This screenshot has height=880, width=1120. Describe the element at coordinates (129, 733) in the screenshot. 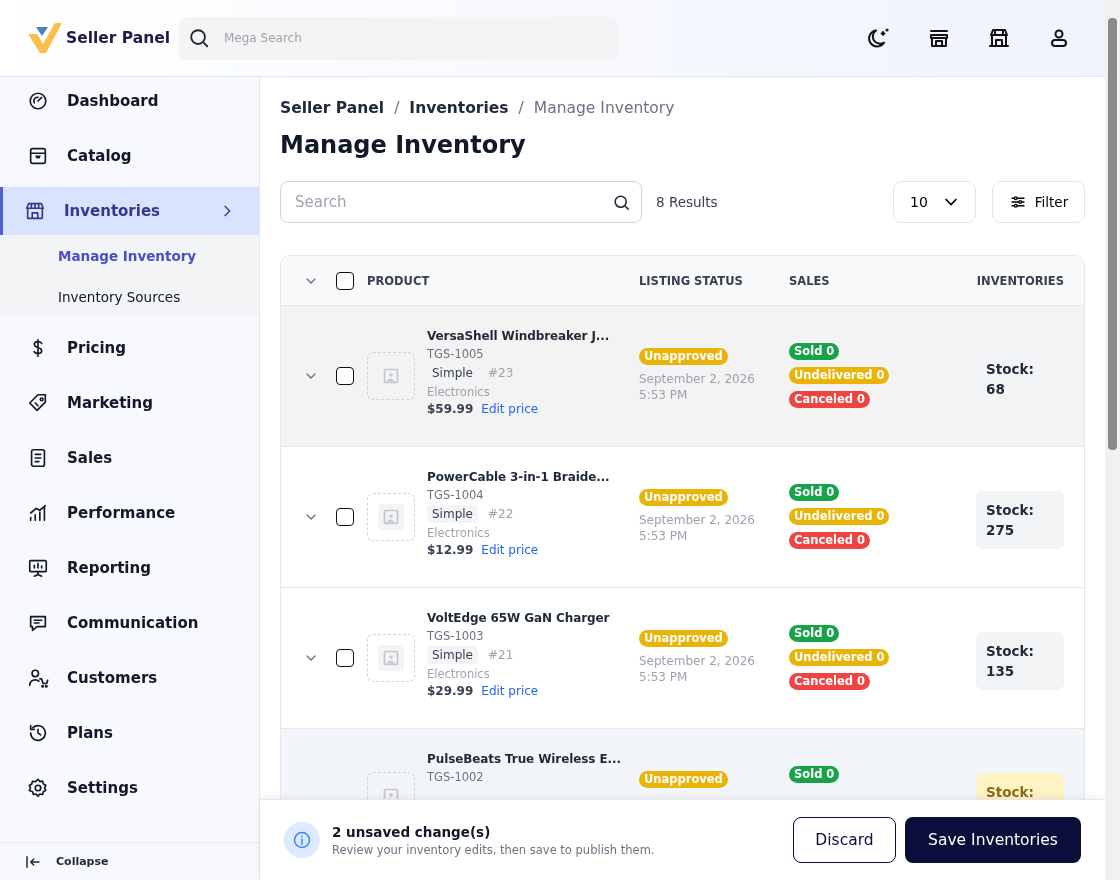

I see `sidebar-item: Plans` at that location.